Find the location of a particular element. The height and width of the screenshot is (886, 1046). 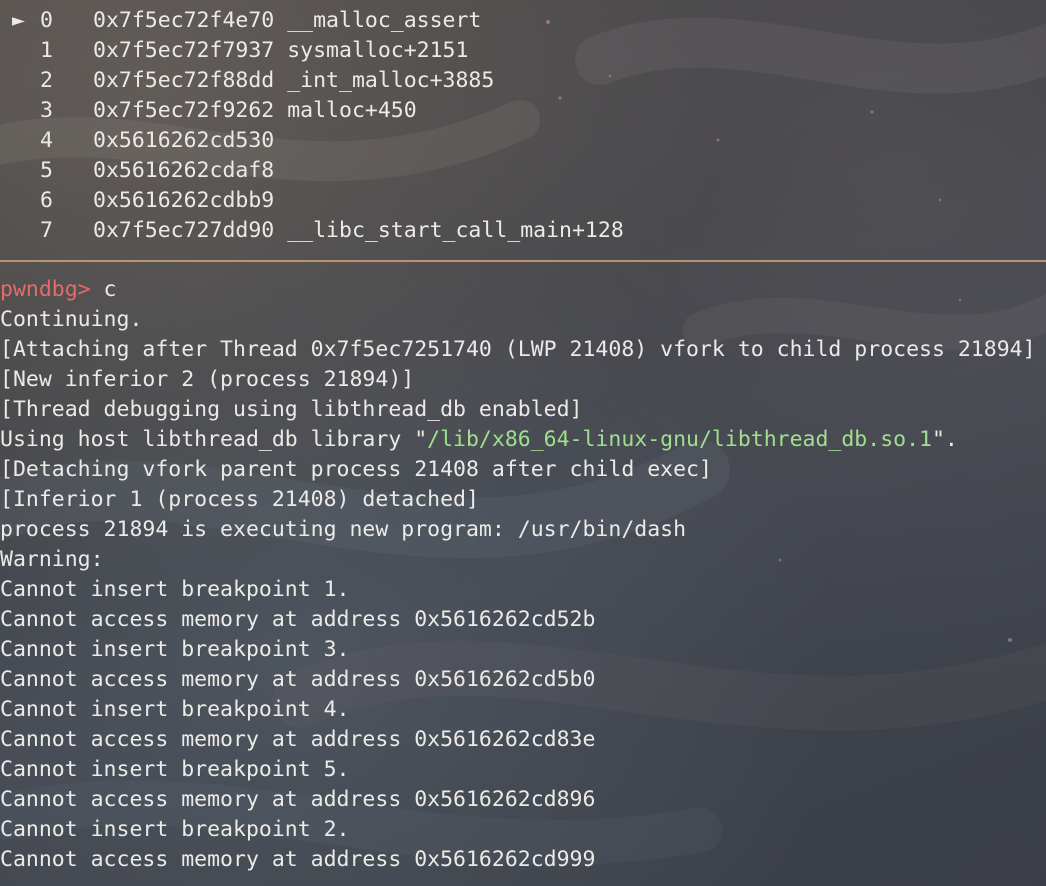

host-lib-suffix: ". is located at coordinates (944, 439).